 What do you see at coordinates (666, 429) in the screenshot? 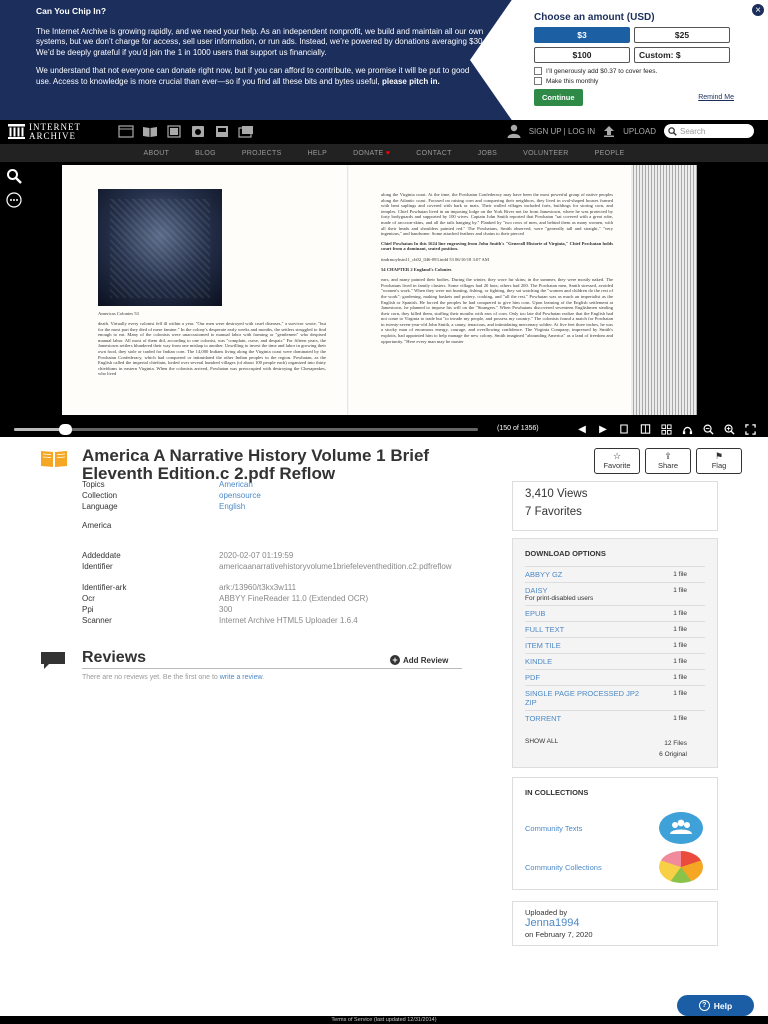
I see `thumbnail-view-icon` at bounding box center [666, 429].